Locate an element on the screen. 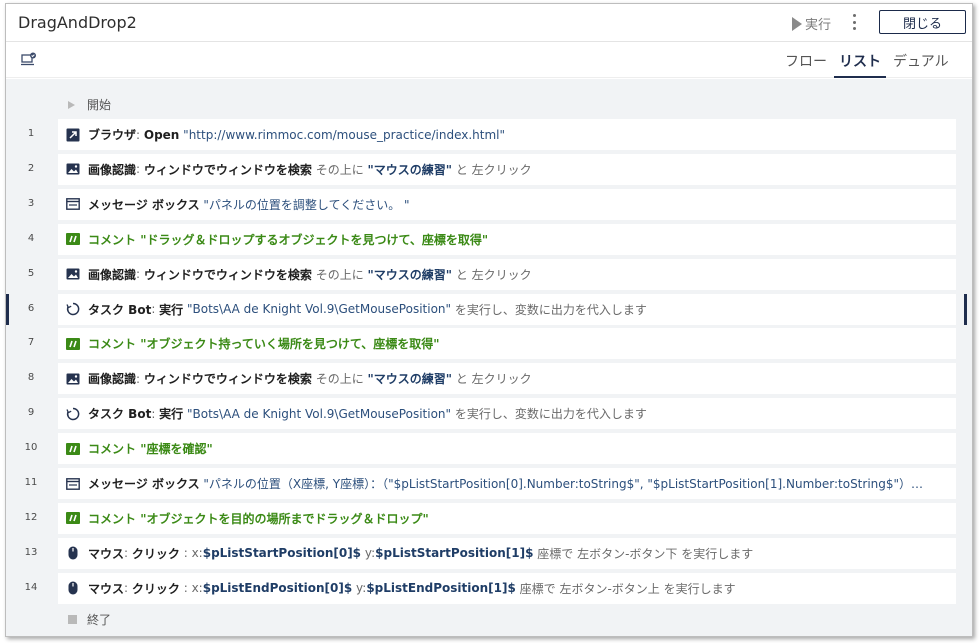  action-text: y: is located at coordinates (359, 588).